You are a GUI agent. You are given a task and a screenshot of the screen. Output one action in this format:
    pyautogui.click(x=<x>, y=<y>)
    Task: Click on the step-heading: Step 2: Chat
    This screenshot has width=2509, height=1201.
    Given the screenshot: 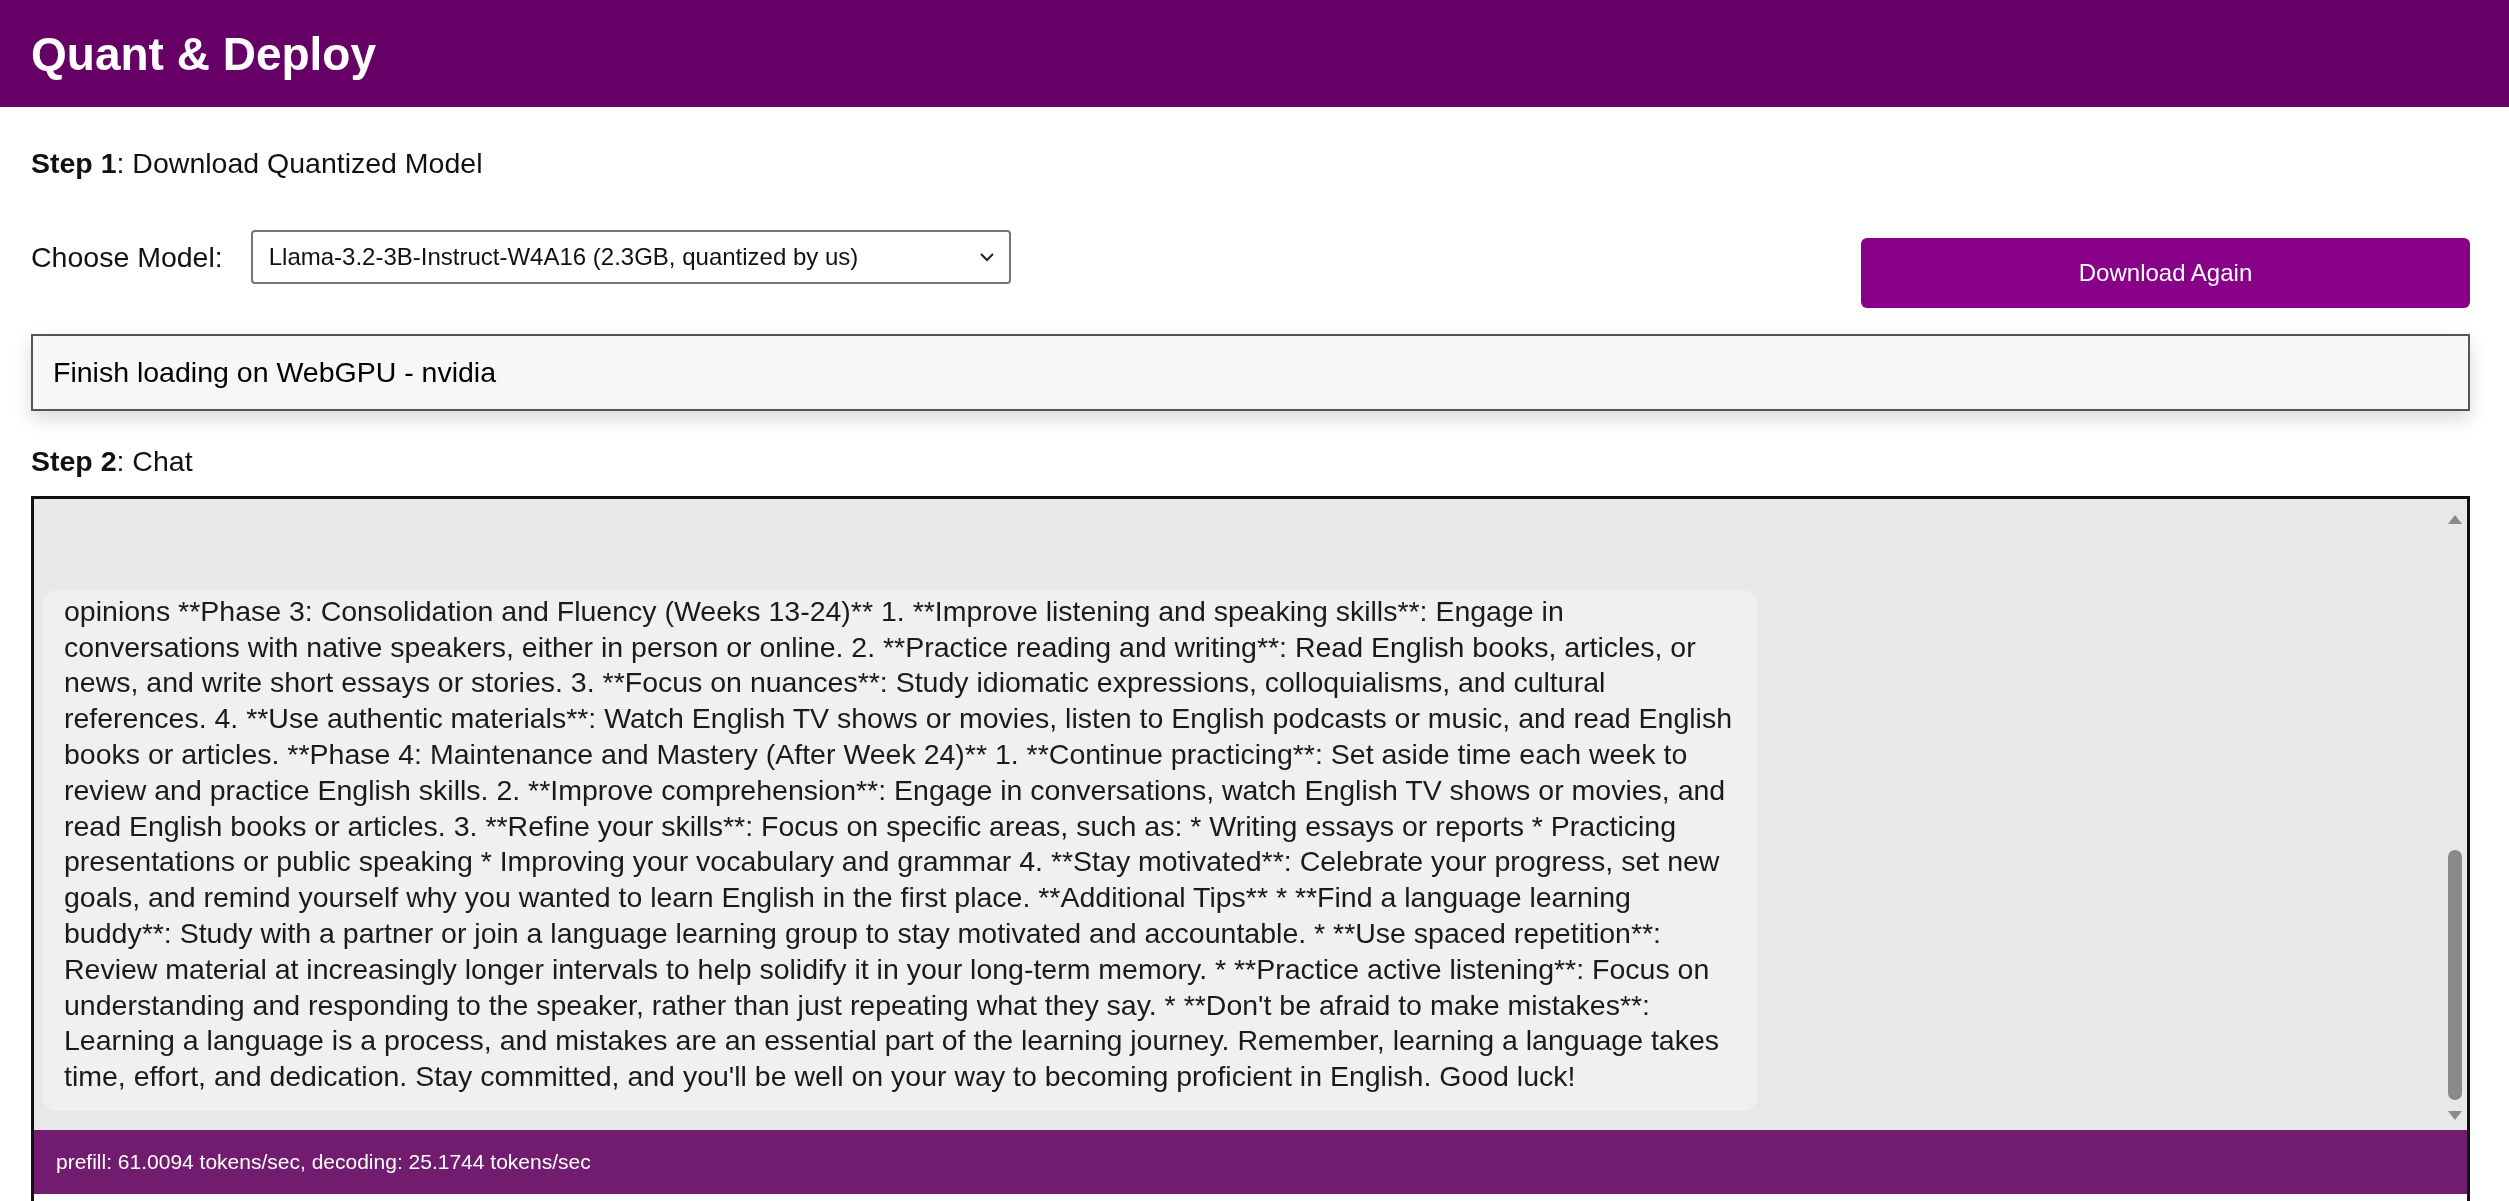 What is the action you would take?
    pyautogui.click(x=112, y=461)
    